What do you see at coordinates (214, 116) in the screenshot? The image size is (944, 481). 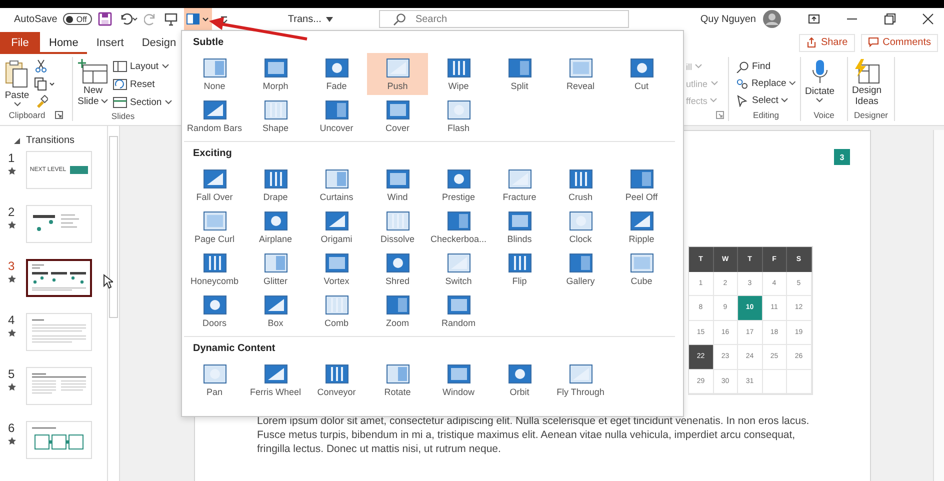 I see `transition-option: Random Bars` at bounding box center [214, 116].